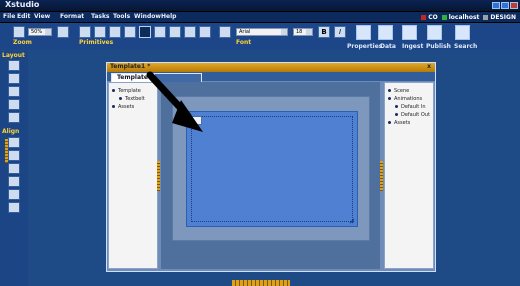 The width and height of the screenshot is (520, 286). I want to click on properties-icon, so click(363, 32).